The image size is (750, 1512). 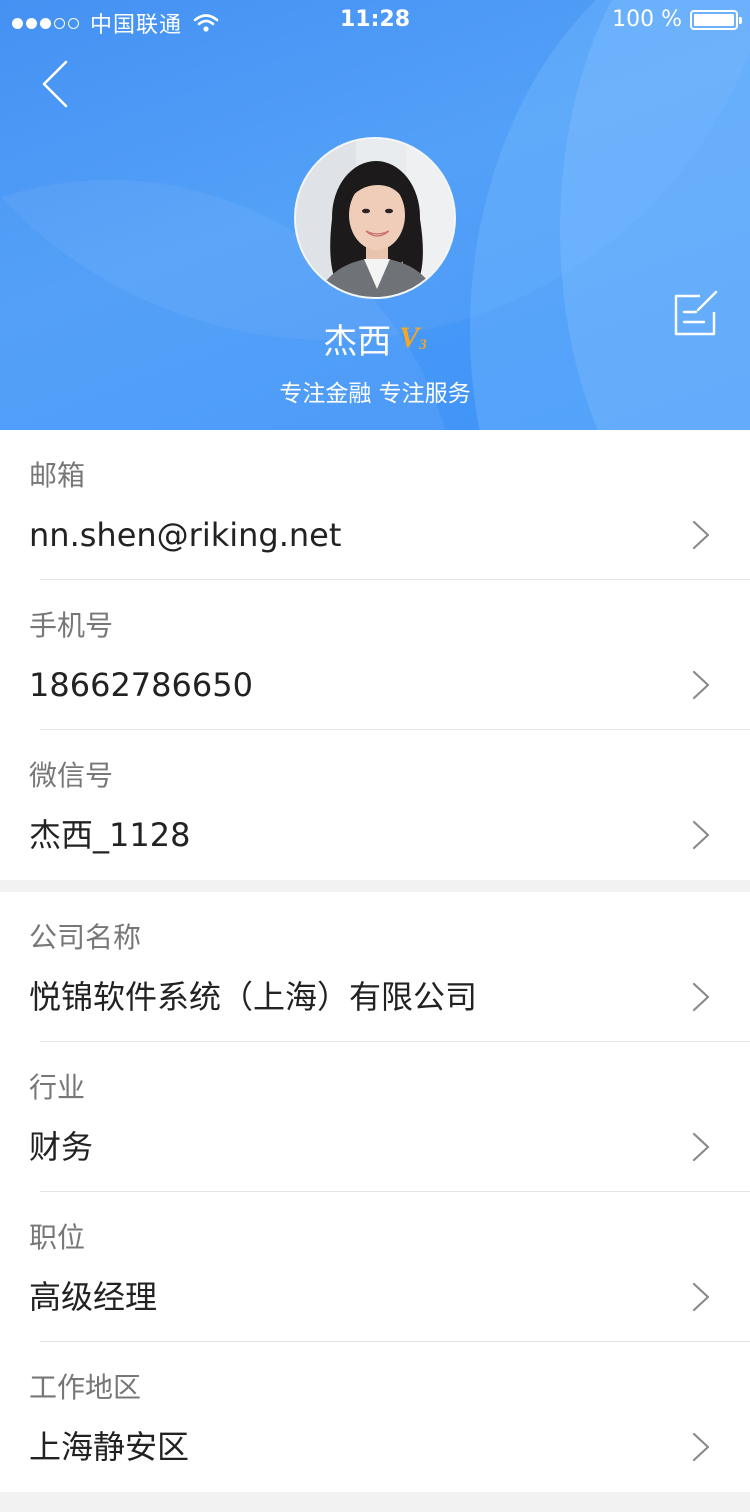 I want to click on battery-percent: 100 %, so click(x=647, y=19).